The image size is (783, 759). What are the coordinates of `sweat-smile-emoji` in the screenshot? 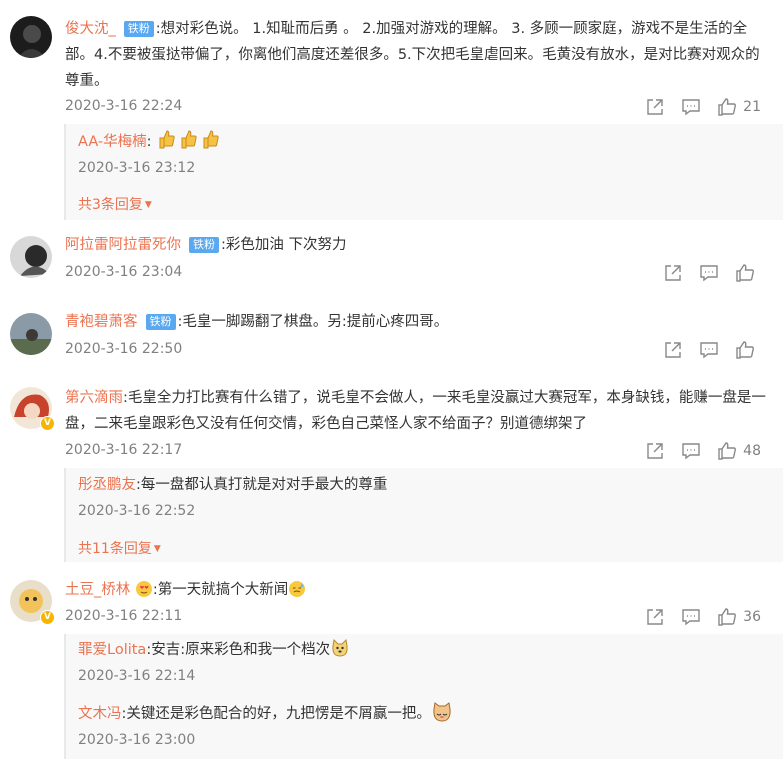 It's located at (297, 593).